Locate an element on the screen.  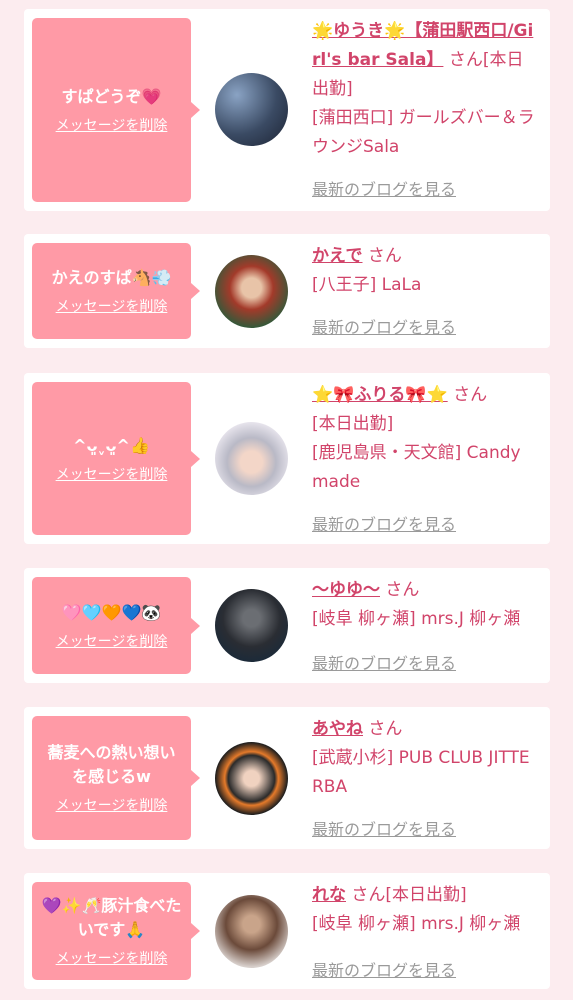
user-info: あやね さん [武蔵小杉] PUB CLUB JITTERBA is located at coordinates (426, 758).